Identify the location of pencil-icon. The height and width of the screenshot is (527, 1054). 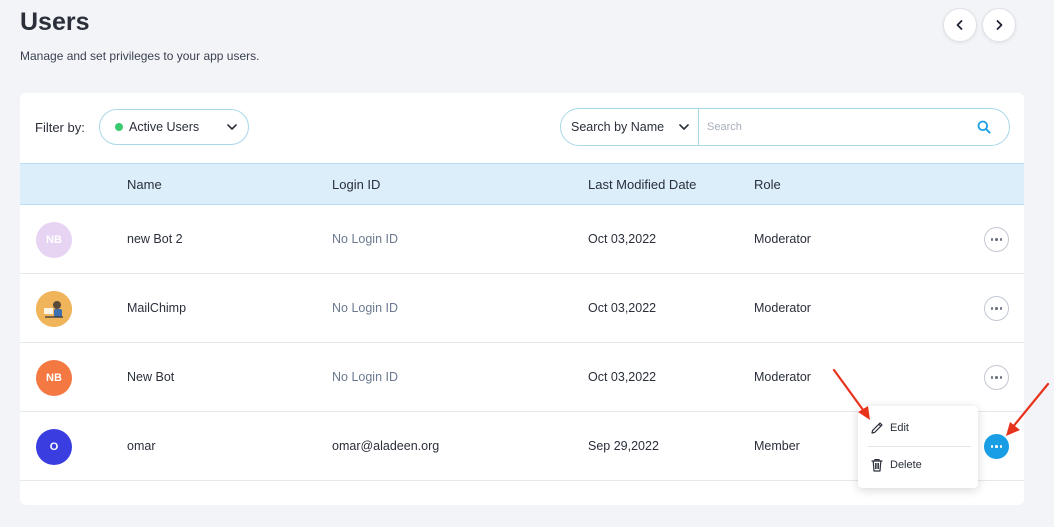
(877, 428).